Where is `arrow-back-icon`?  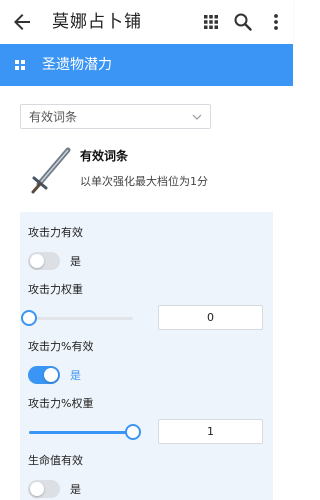
arrow-back-icon is located at coordinates (22, 22).